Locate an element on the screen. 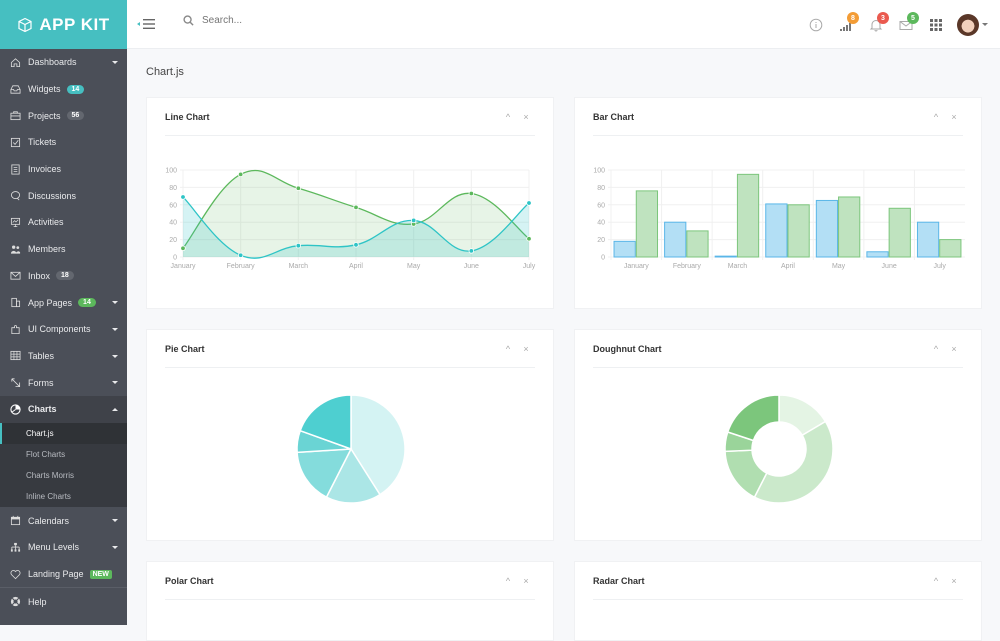  card-title: Doughnut Chart is located at coordinates (627, 348).